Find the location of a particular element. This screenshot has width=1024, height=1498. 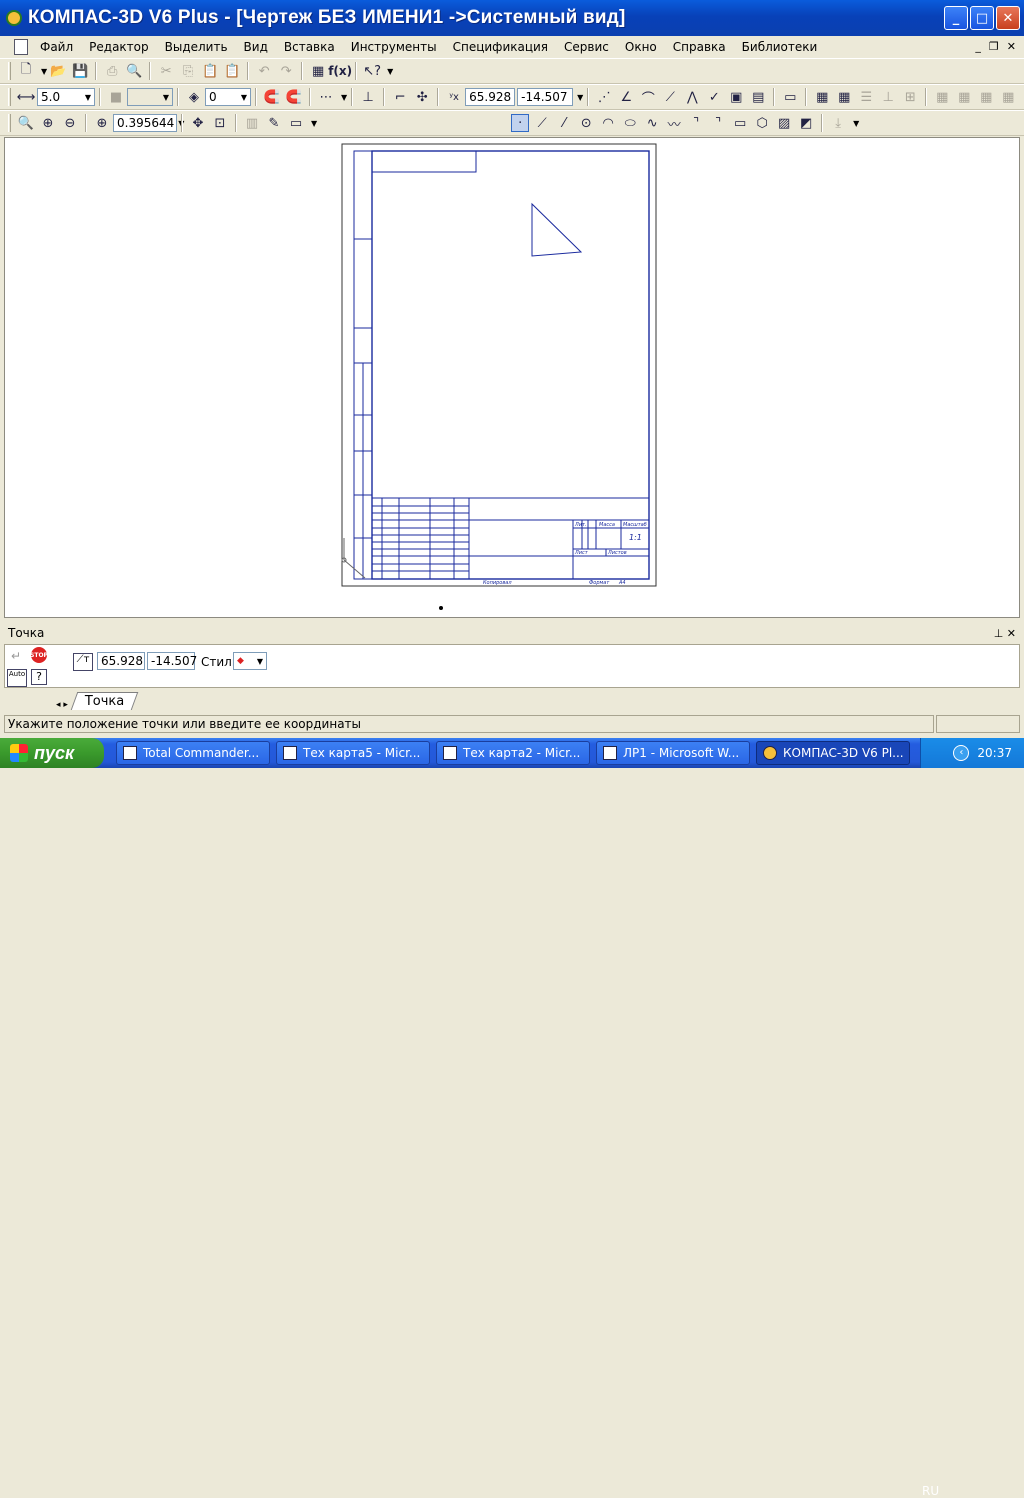

stop-icon: STOP is located at coordinates (39, 655).